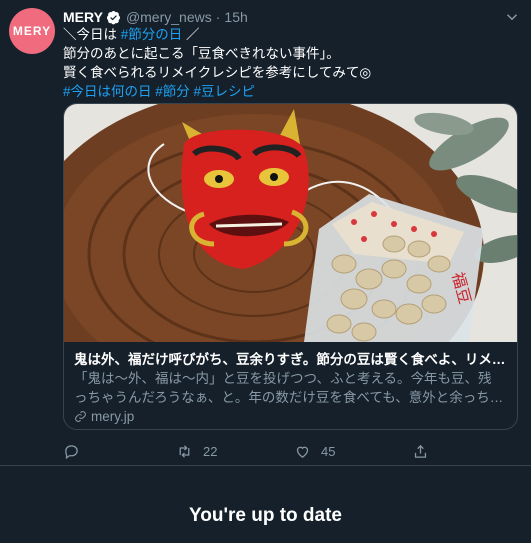 This screenshot has height=543, width=531. What do you see at coordinates (353, 451) in the screenshot?
I see `like-button: 45` at bounding box center [353, 451].